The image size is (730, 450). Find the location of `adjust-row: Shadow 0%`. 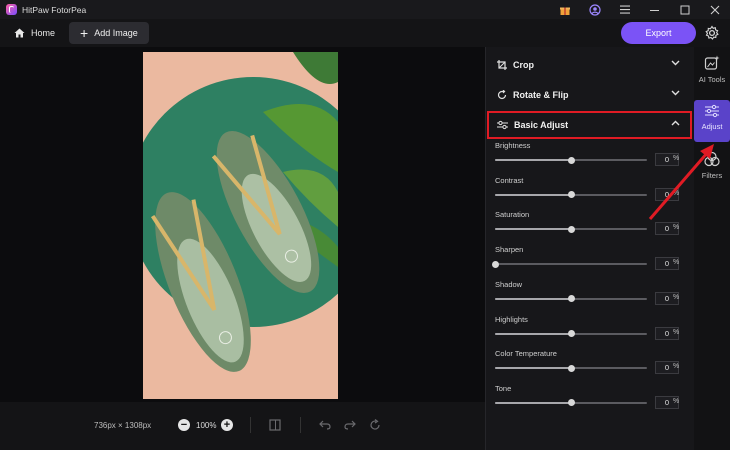

adjust-row: Shadow 0% is located at coordinates (590, 292).